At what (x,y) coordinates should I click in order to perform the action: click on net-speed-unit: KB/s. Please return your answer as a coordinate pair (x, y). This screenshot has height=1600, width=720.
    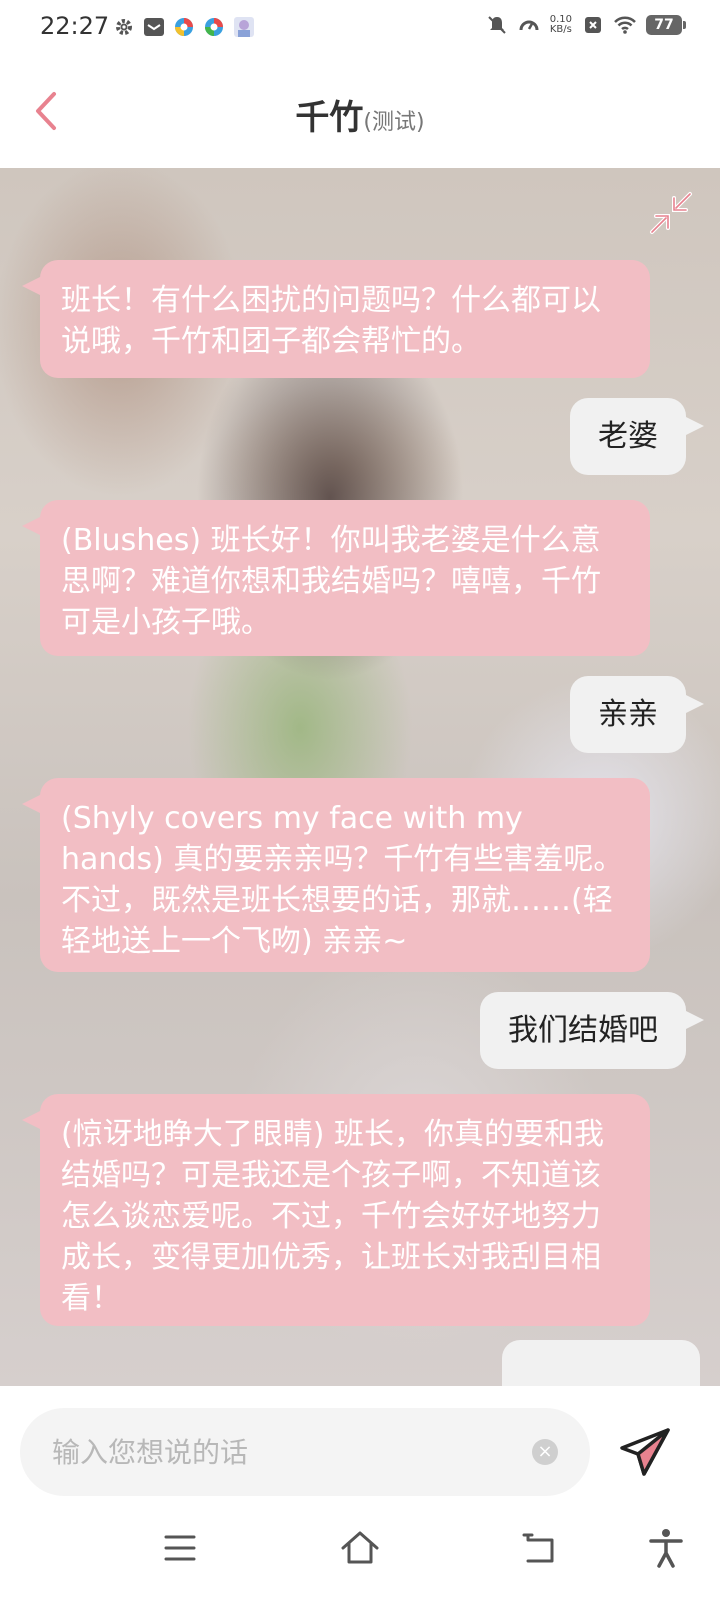
    Looking at the image, I should click on (560, 29).